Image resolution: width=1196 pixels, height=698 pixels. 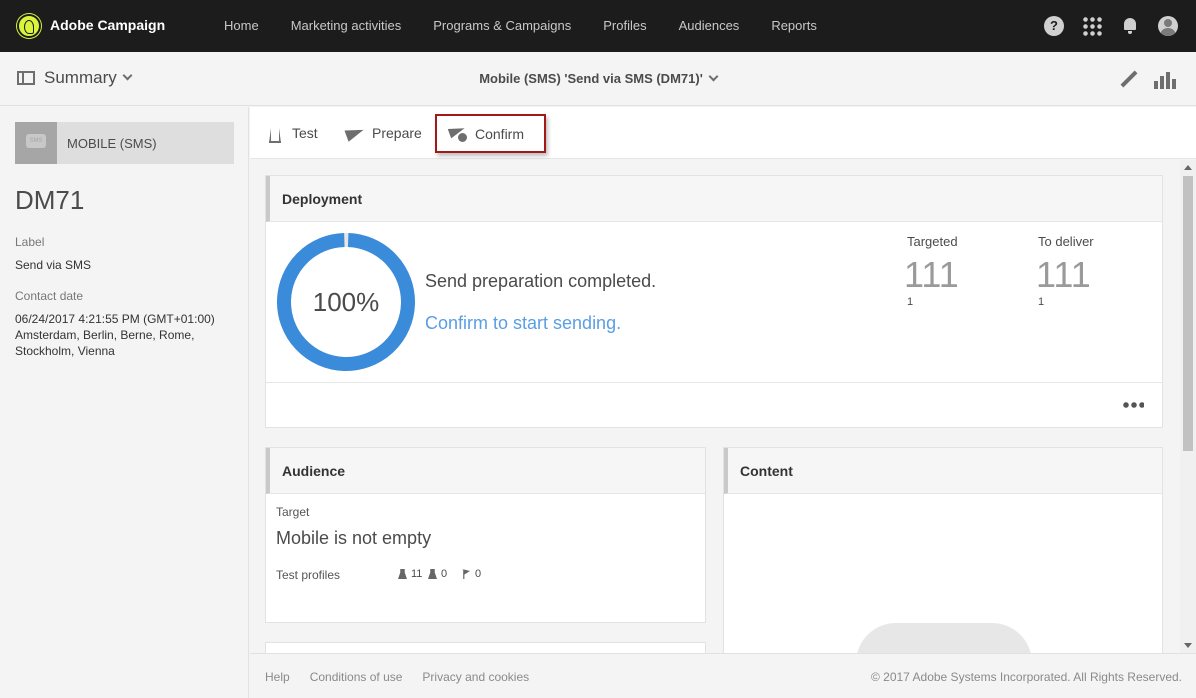 What do you see at coordinates (29, 26) in the screenshot?
I see `adobe-campaign-logo-icon` at bounding box center [29, 26].